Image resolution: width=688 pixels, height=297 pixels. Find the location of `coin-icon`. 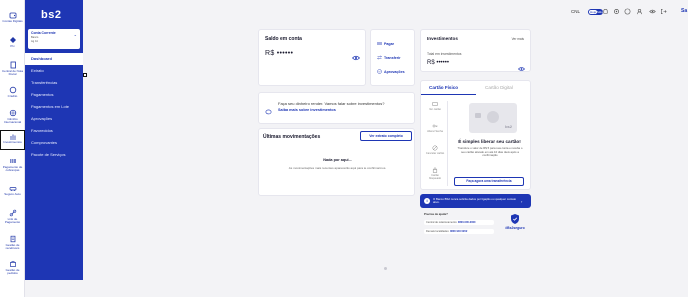

coin-icon is located at coordinates (12, 89).